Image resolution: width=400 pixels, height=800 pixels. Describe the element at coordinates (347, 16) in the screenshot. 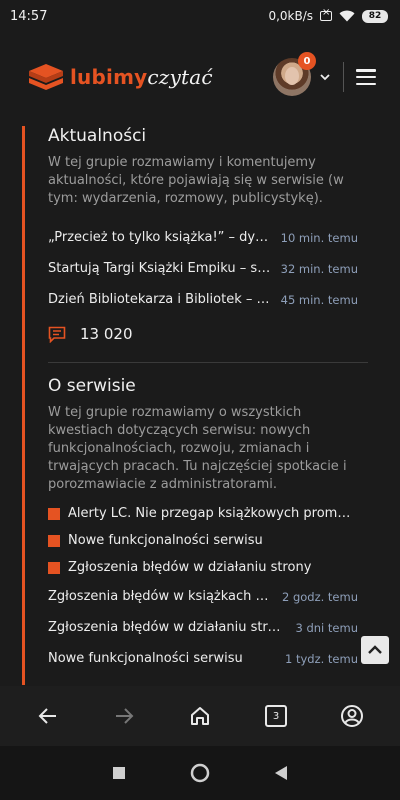

I see `wifi-icon` at that location.